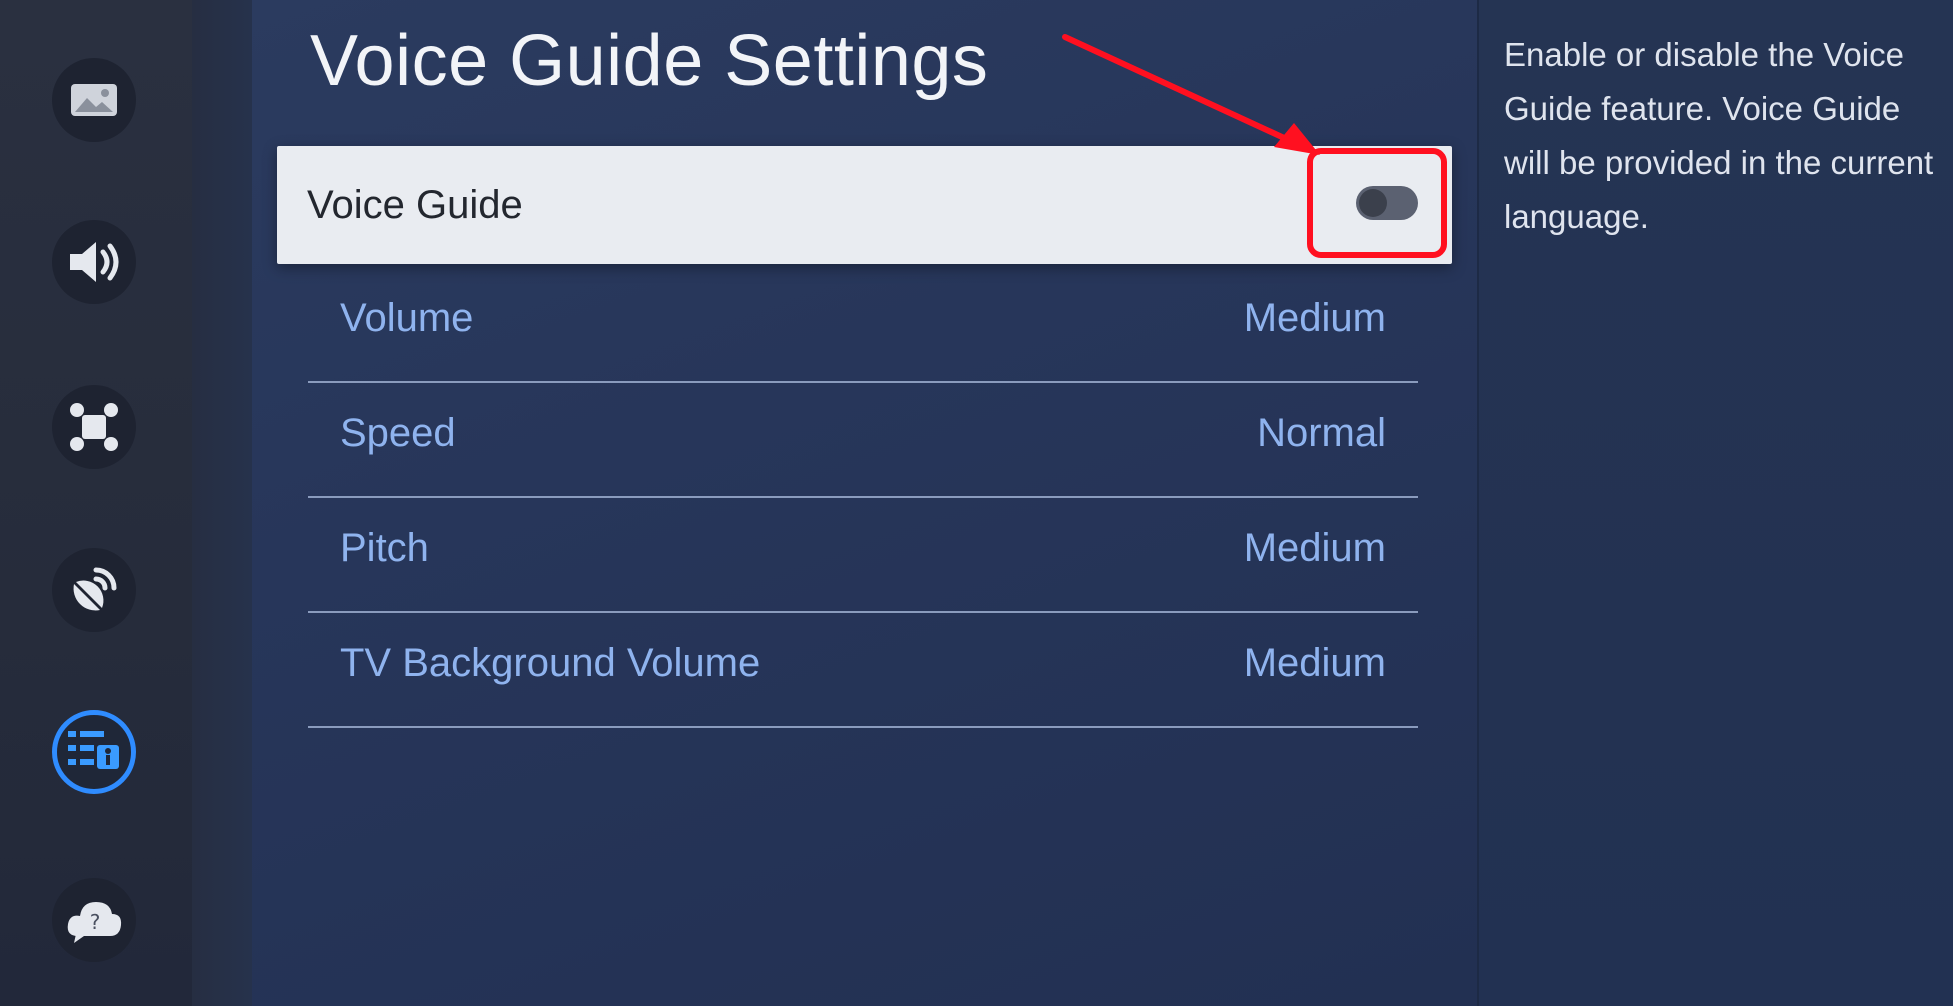  I want to click on broadcast-icon, so click(94, 590).